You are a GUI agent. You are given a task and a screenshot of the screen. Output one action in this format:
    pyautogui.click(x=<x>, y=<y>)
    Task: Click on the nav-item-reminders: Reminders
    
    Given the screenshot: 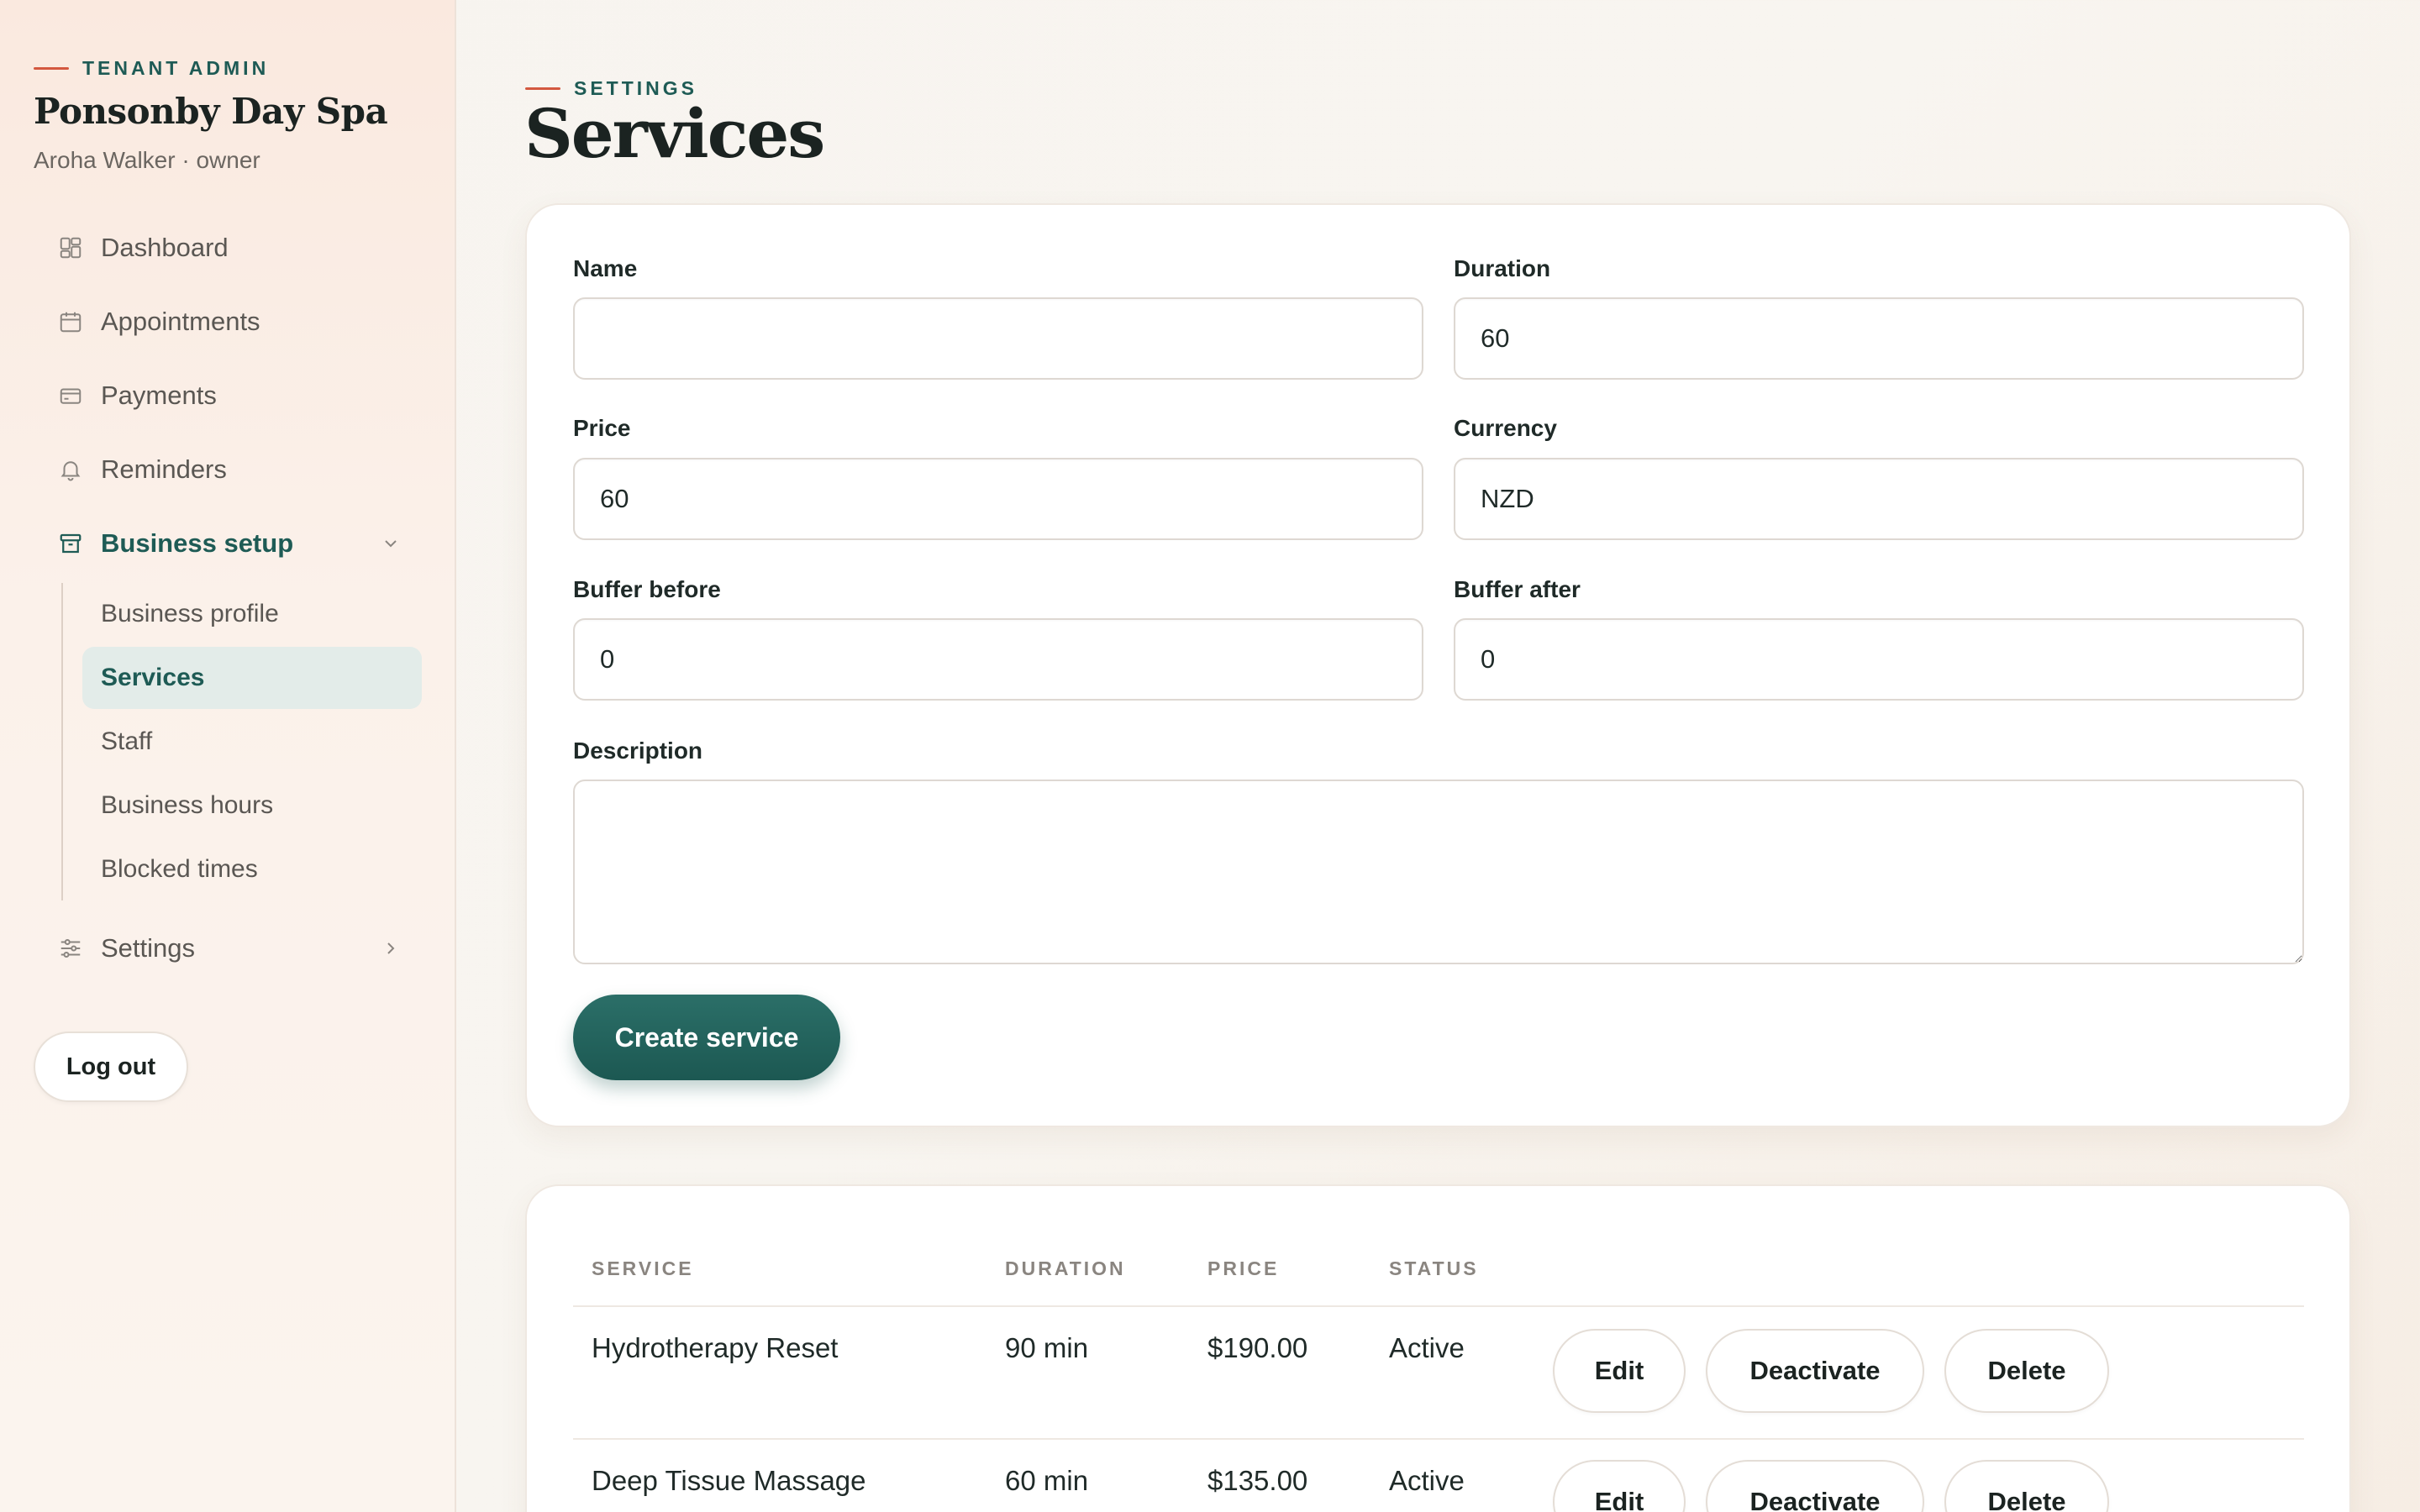 What is the action you would take?
    pyautogui.click(x=229, y=469)
    